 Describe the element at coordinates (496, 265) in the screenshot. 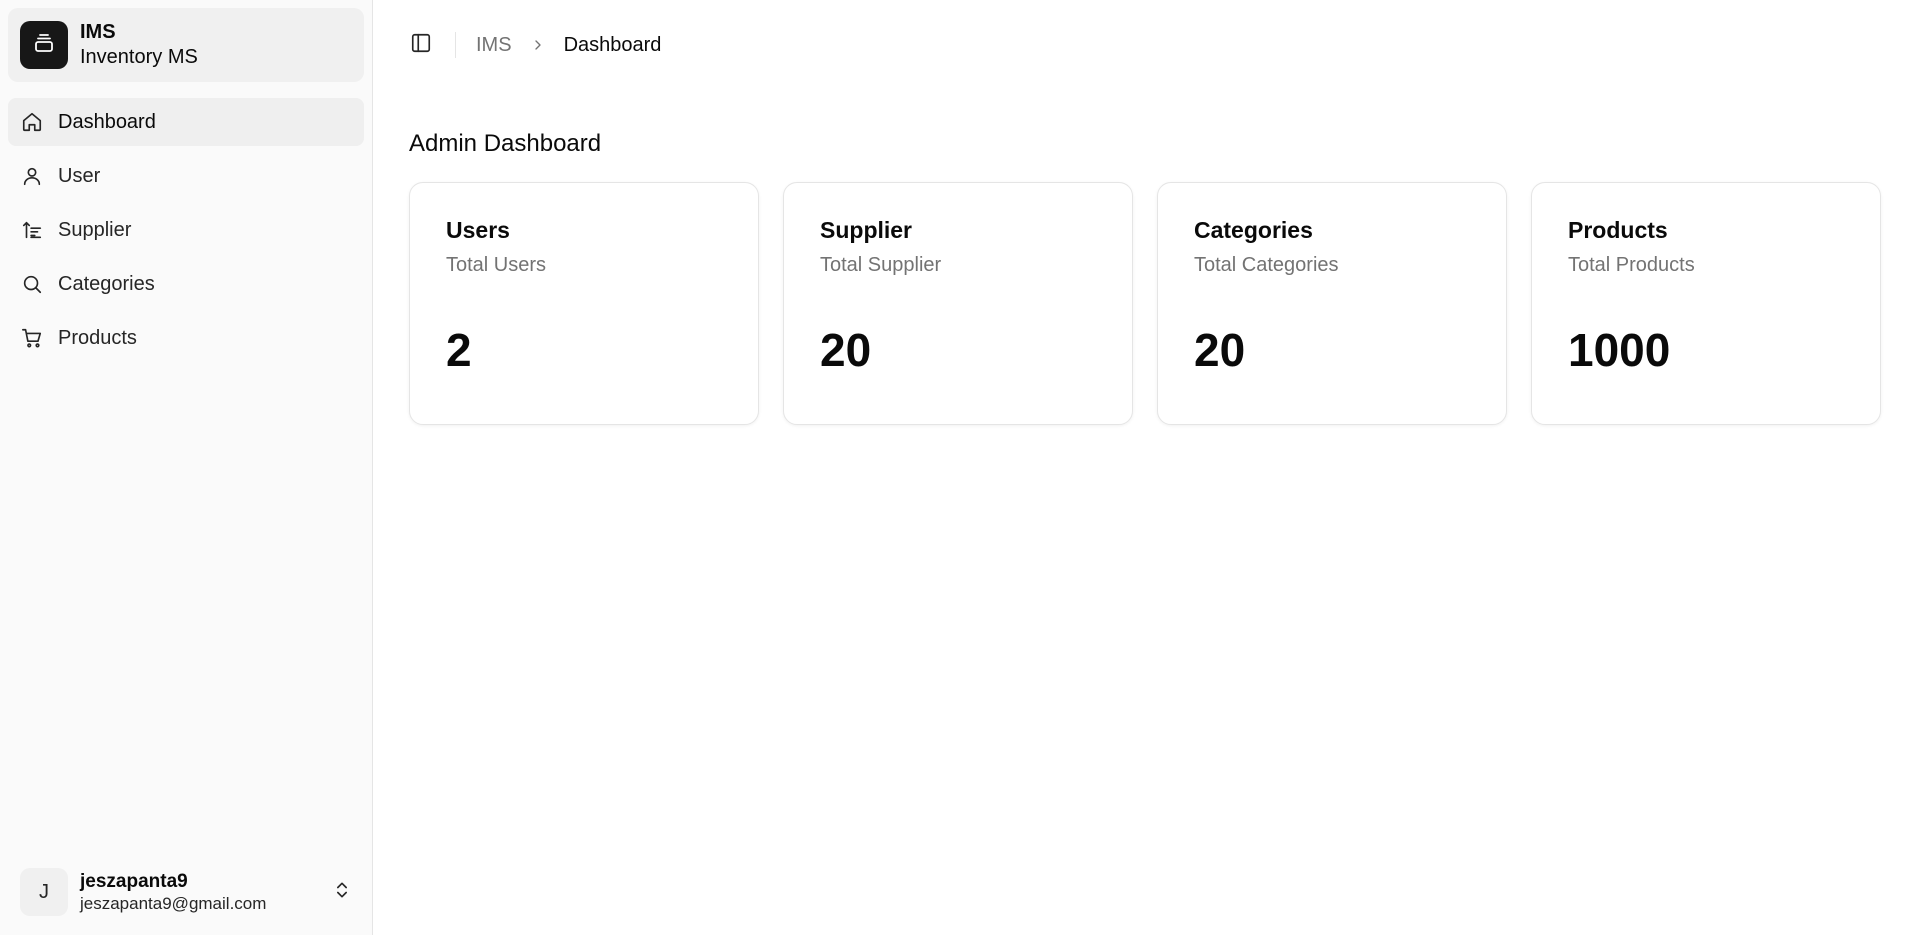

I see `card-description: Total Users` at that location.